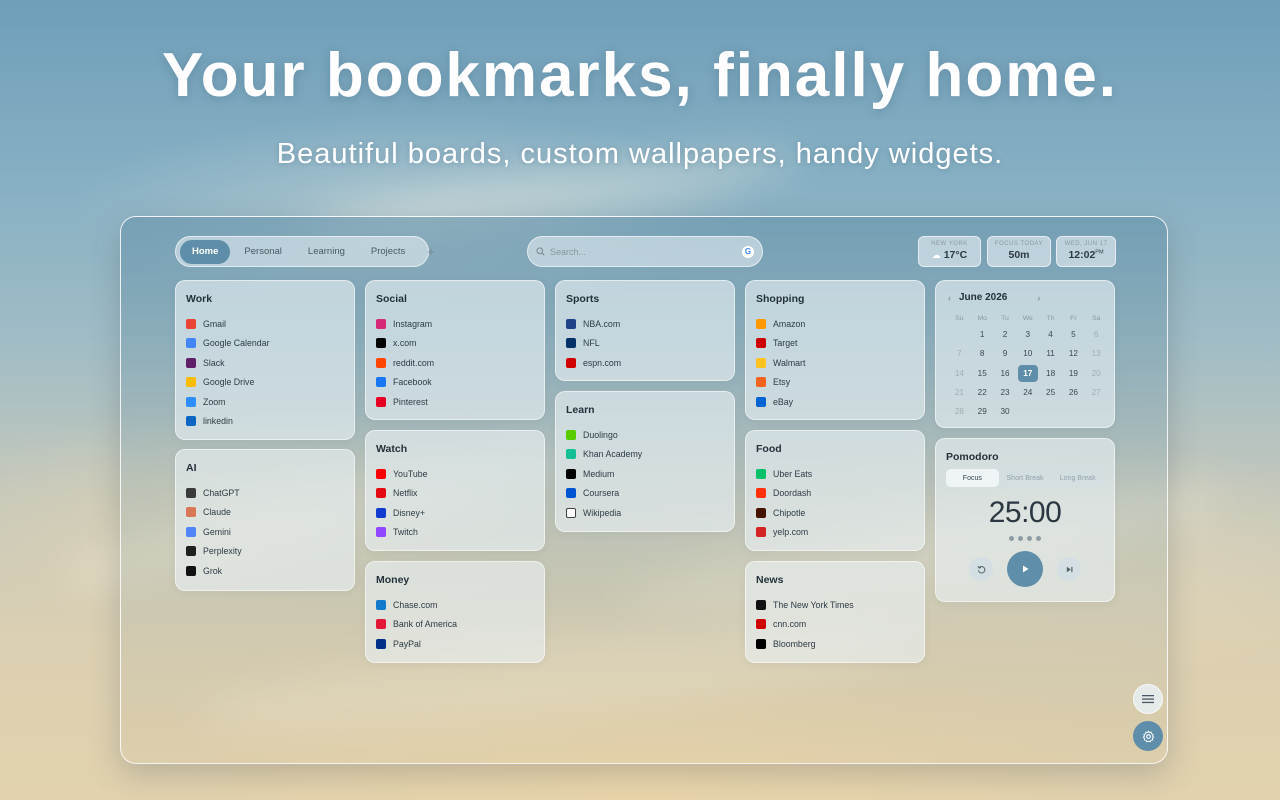  I want to click on calendar-day: 6, so click(1096, 334).